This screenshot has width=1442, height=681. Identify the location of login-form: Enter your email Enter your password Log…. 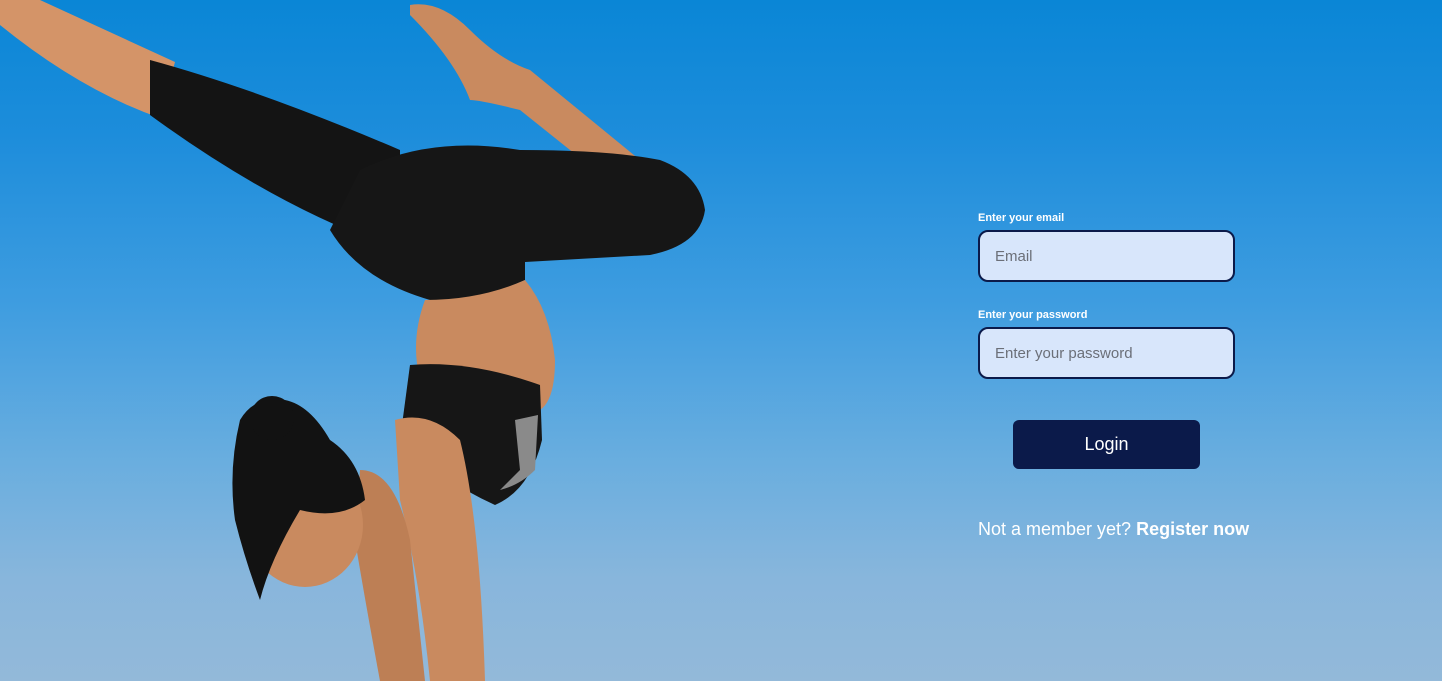
(1113, 376).